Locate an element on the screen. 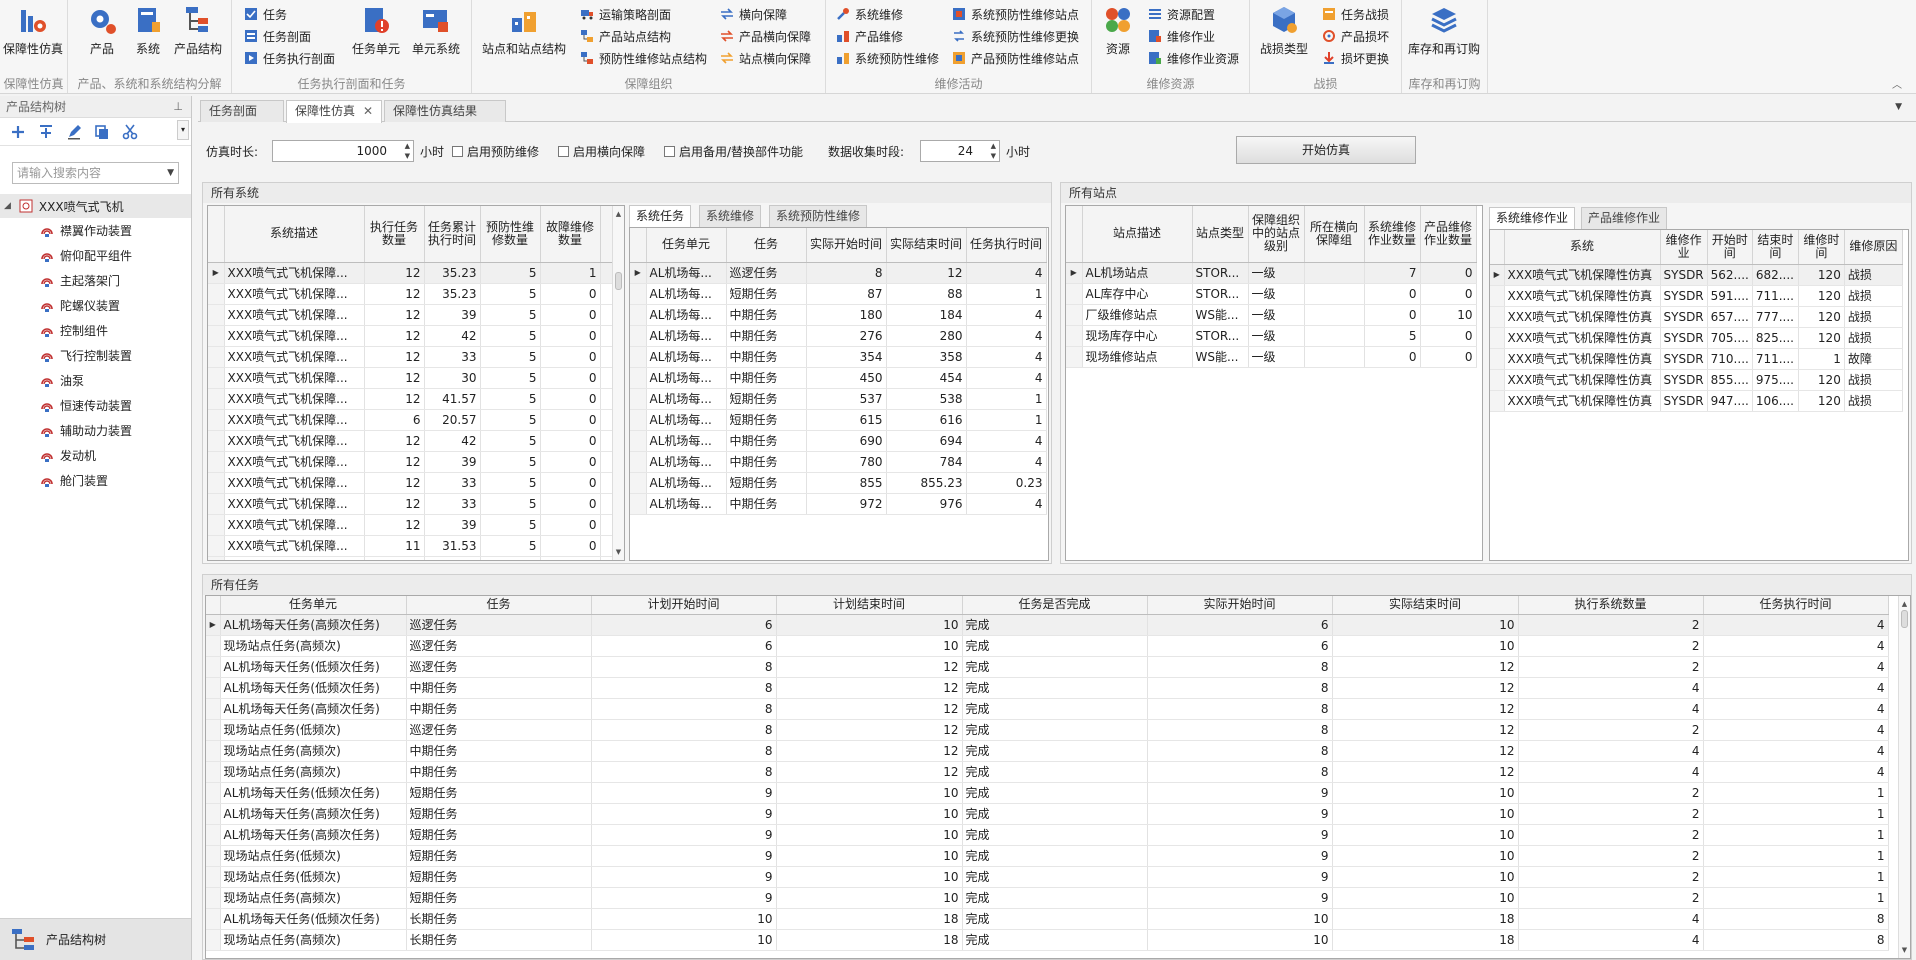  table-cell: 短期任务 is located at coordinates (499, 814).